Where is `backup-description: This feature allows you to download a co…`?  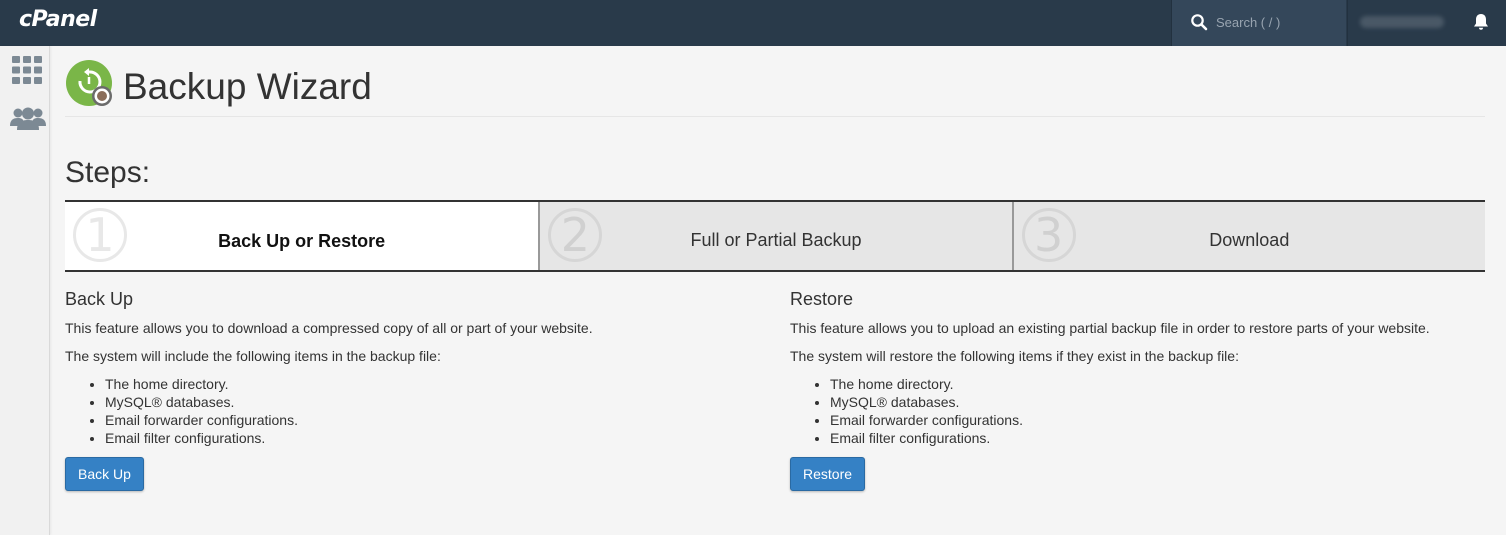
backup-description: This feature allows you to download a co… is located at coordinates (329, 328).